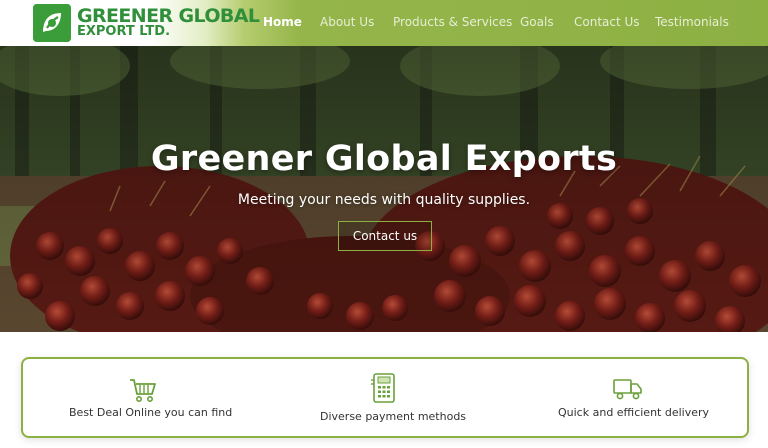  Describe the element at coordinates (151, 412) in the screenshot. I see `feature-label-best-deal: Best Deal Online you can find` at that location.